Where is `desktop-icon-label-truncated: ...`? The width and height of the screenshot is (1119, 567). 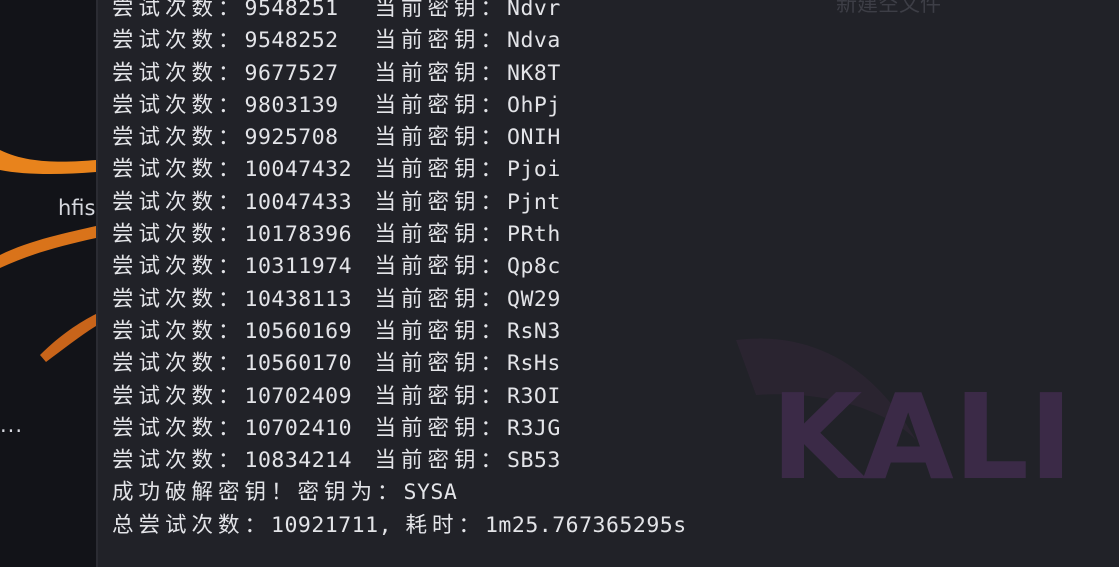 desktop-icon-label-truncated: ... is located at coordinates (11, 425).